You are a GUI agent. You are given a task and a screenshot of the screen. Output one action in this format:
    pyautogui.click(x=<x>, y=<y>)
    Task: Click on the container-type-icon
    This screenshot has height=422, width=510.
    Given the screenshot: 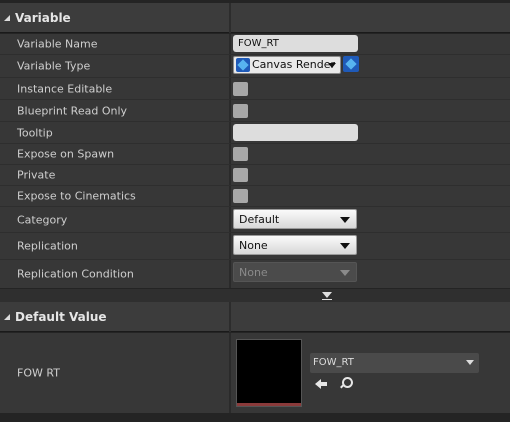 What is the action you would take?
    pyautogui.click(x=351, y=64)
    